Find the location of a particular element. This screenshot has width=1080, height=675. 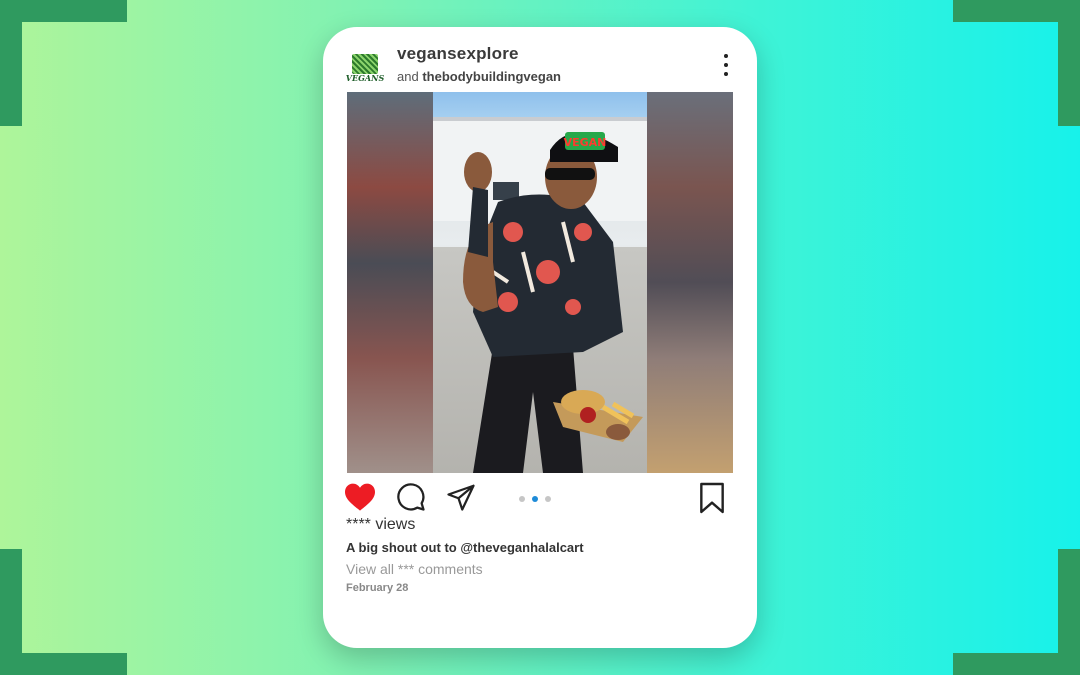

collab-line: and thebodybuildingvegan is located at coordinates (479, 76).